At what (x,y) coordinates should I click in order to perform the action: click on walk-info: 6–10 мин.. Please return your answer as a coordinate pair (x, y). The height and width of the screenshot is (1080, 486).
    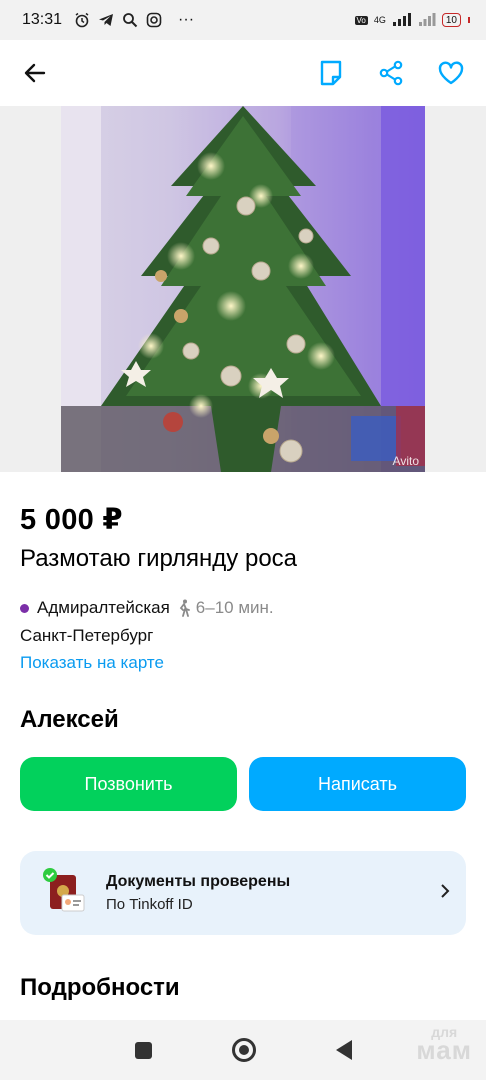
    Looking at the image, I should click on (225, 608).